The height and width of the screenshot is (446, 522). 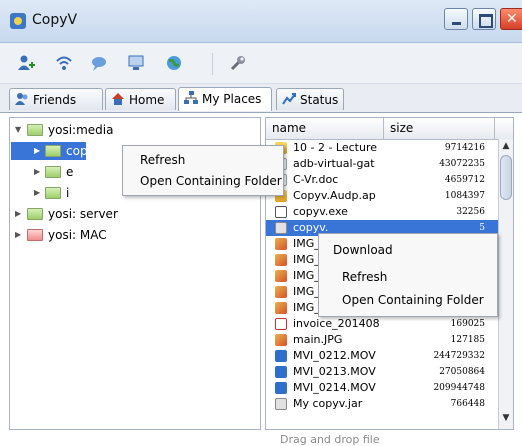 I want to click on file-size: 209944748, so click(x=459, y=388).